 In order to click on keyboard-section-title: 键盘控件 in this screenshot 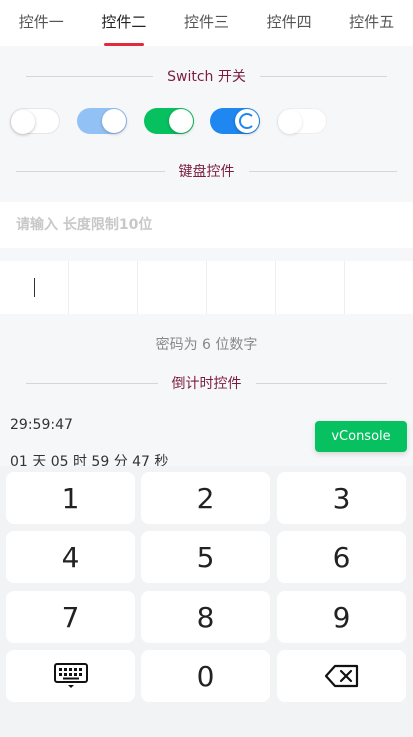, I will do `click(206, 172)`.